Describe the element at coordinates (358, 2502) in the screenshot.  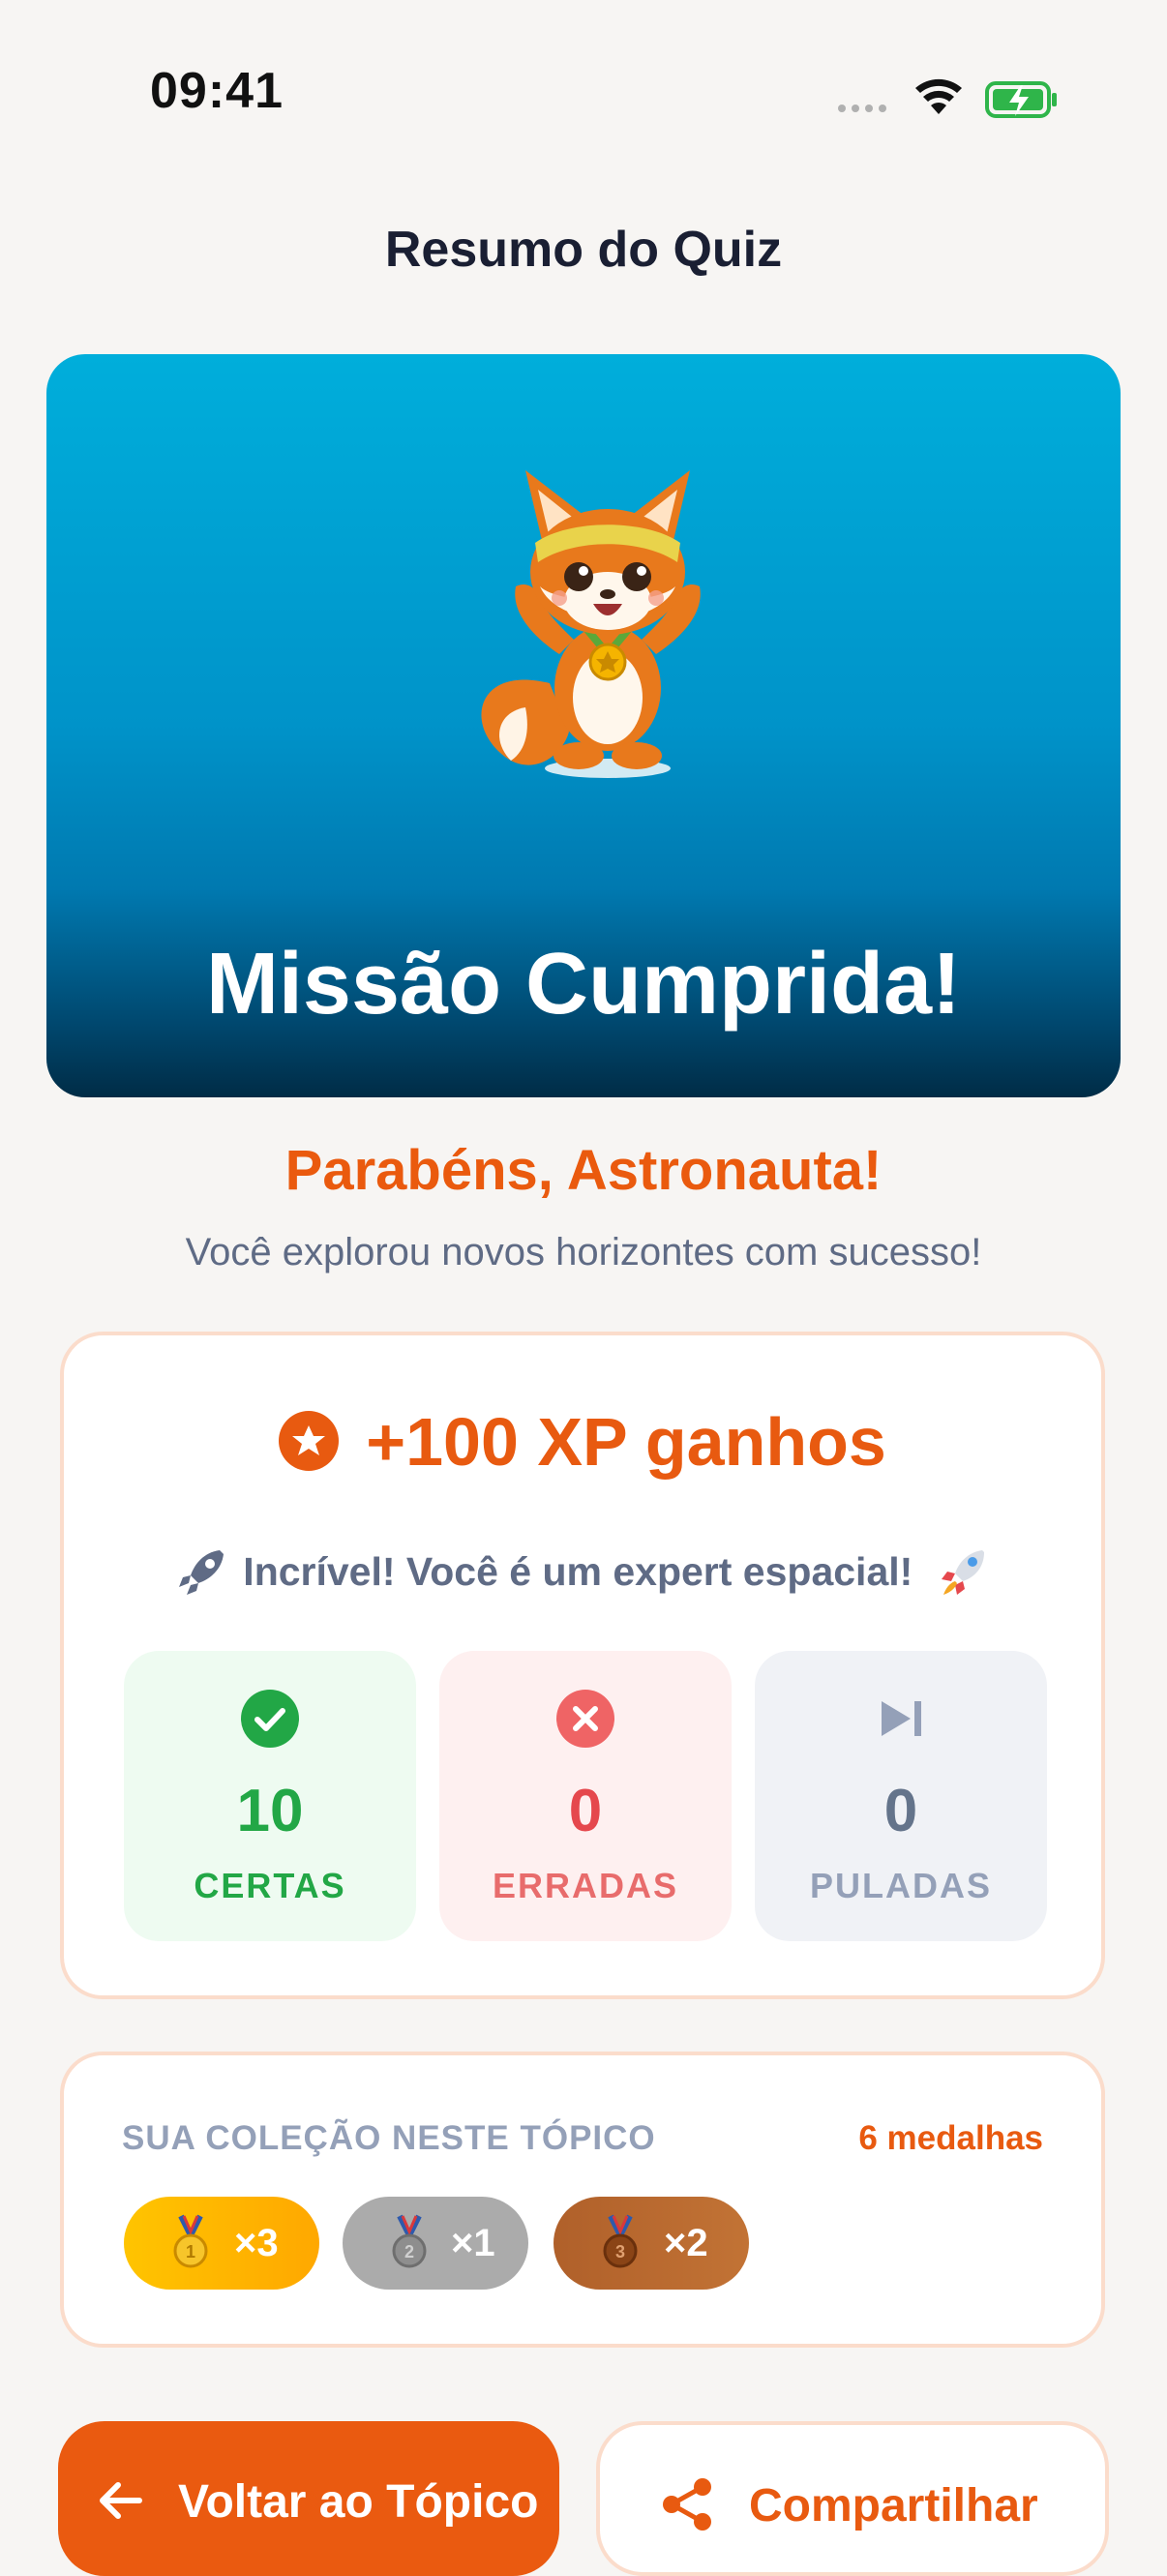
I see `back-to-topic-label: Voltar ao Tópico` at that location.